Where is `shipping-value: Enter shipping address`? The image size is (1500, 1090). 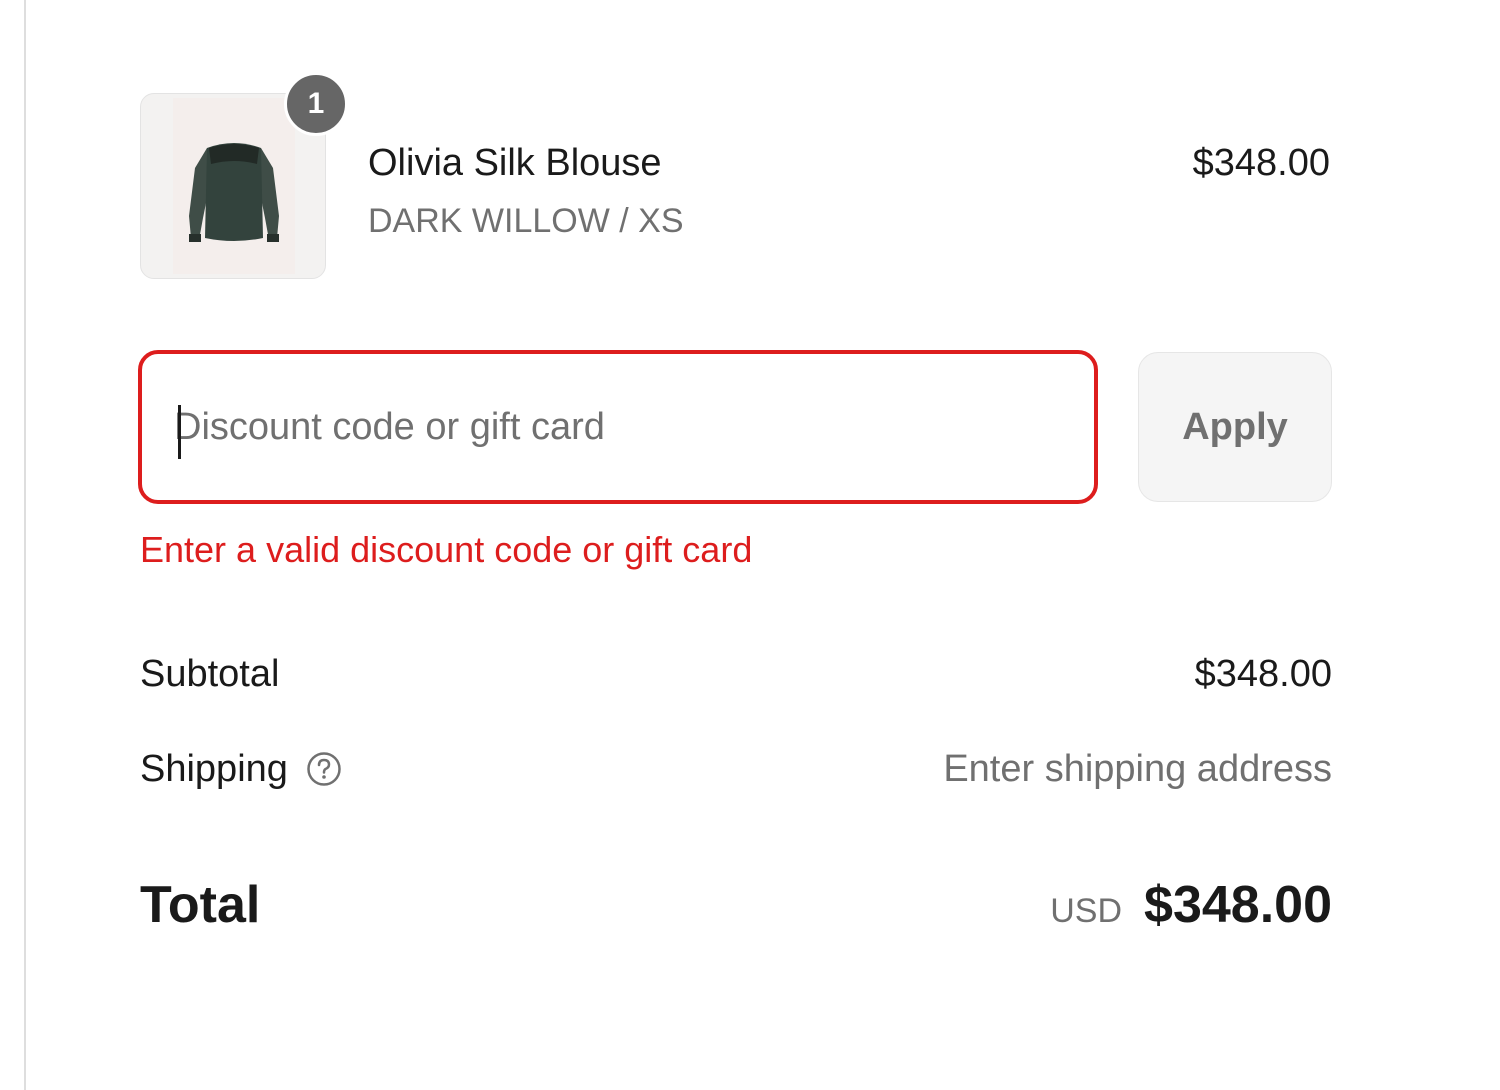
shipping-value: Enter shipping address is located at coordinates (1137, 769).